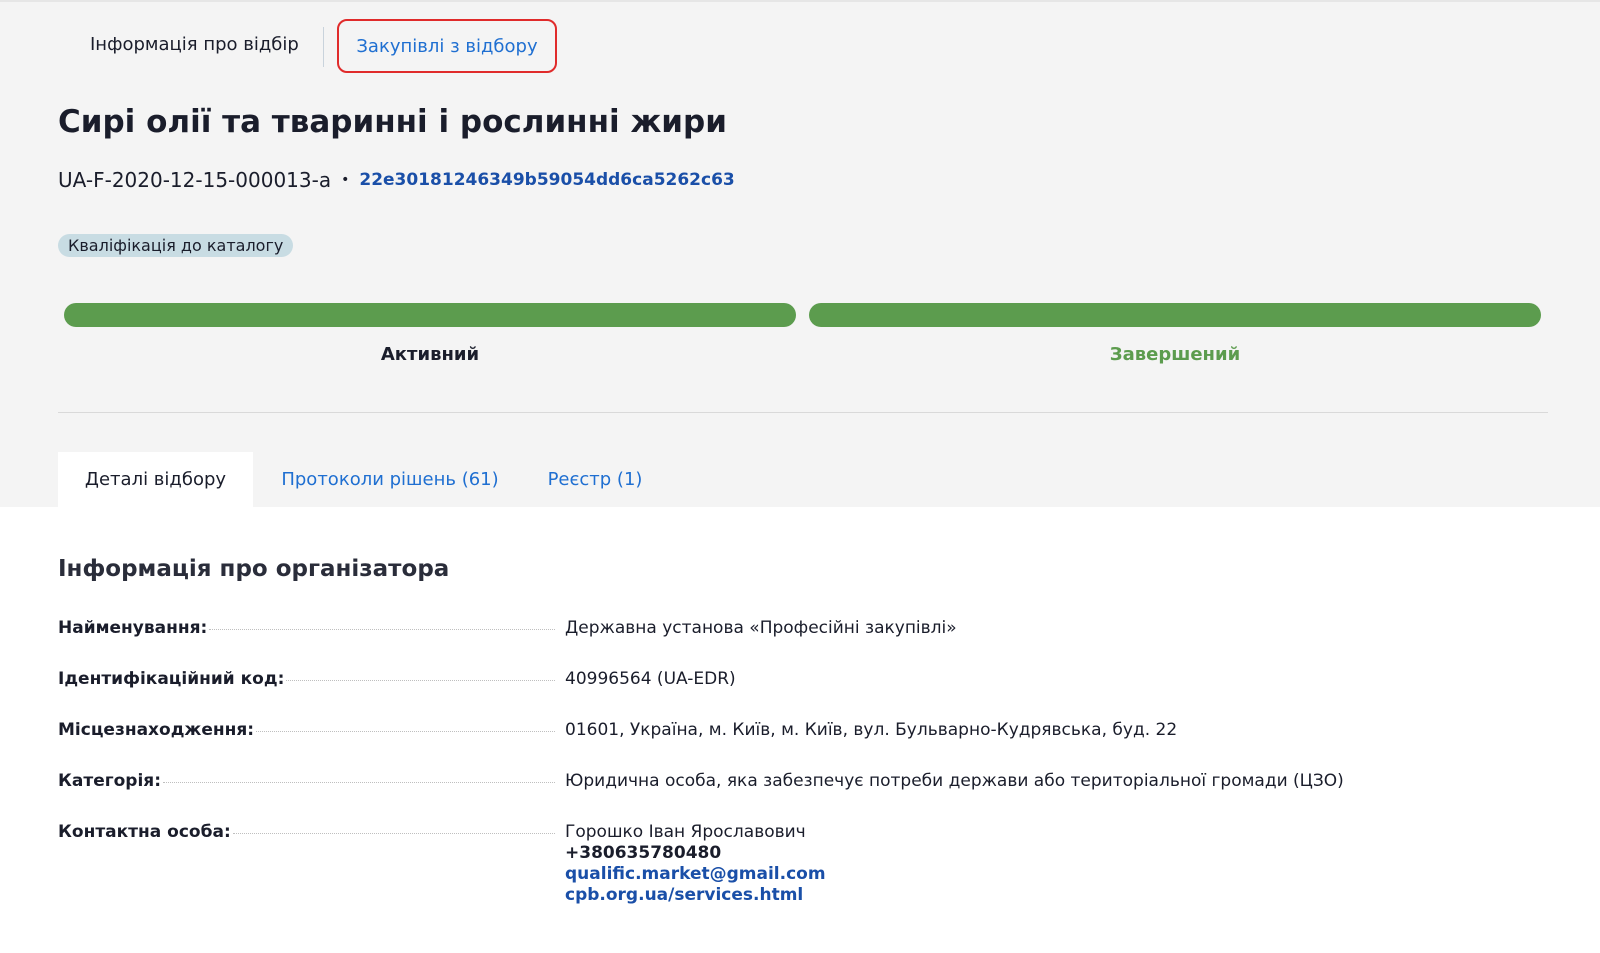  What do you see at coordinates (156, 730) in the screenshot?
I see `row-label: Місцезнаходження:` at bounding box center [156, 730].